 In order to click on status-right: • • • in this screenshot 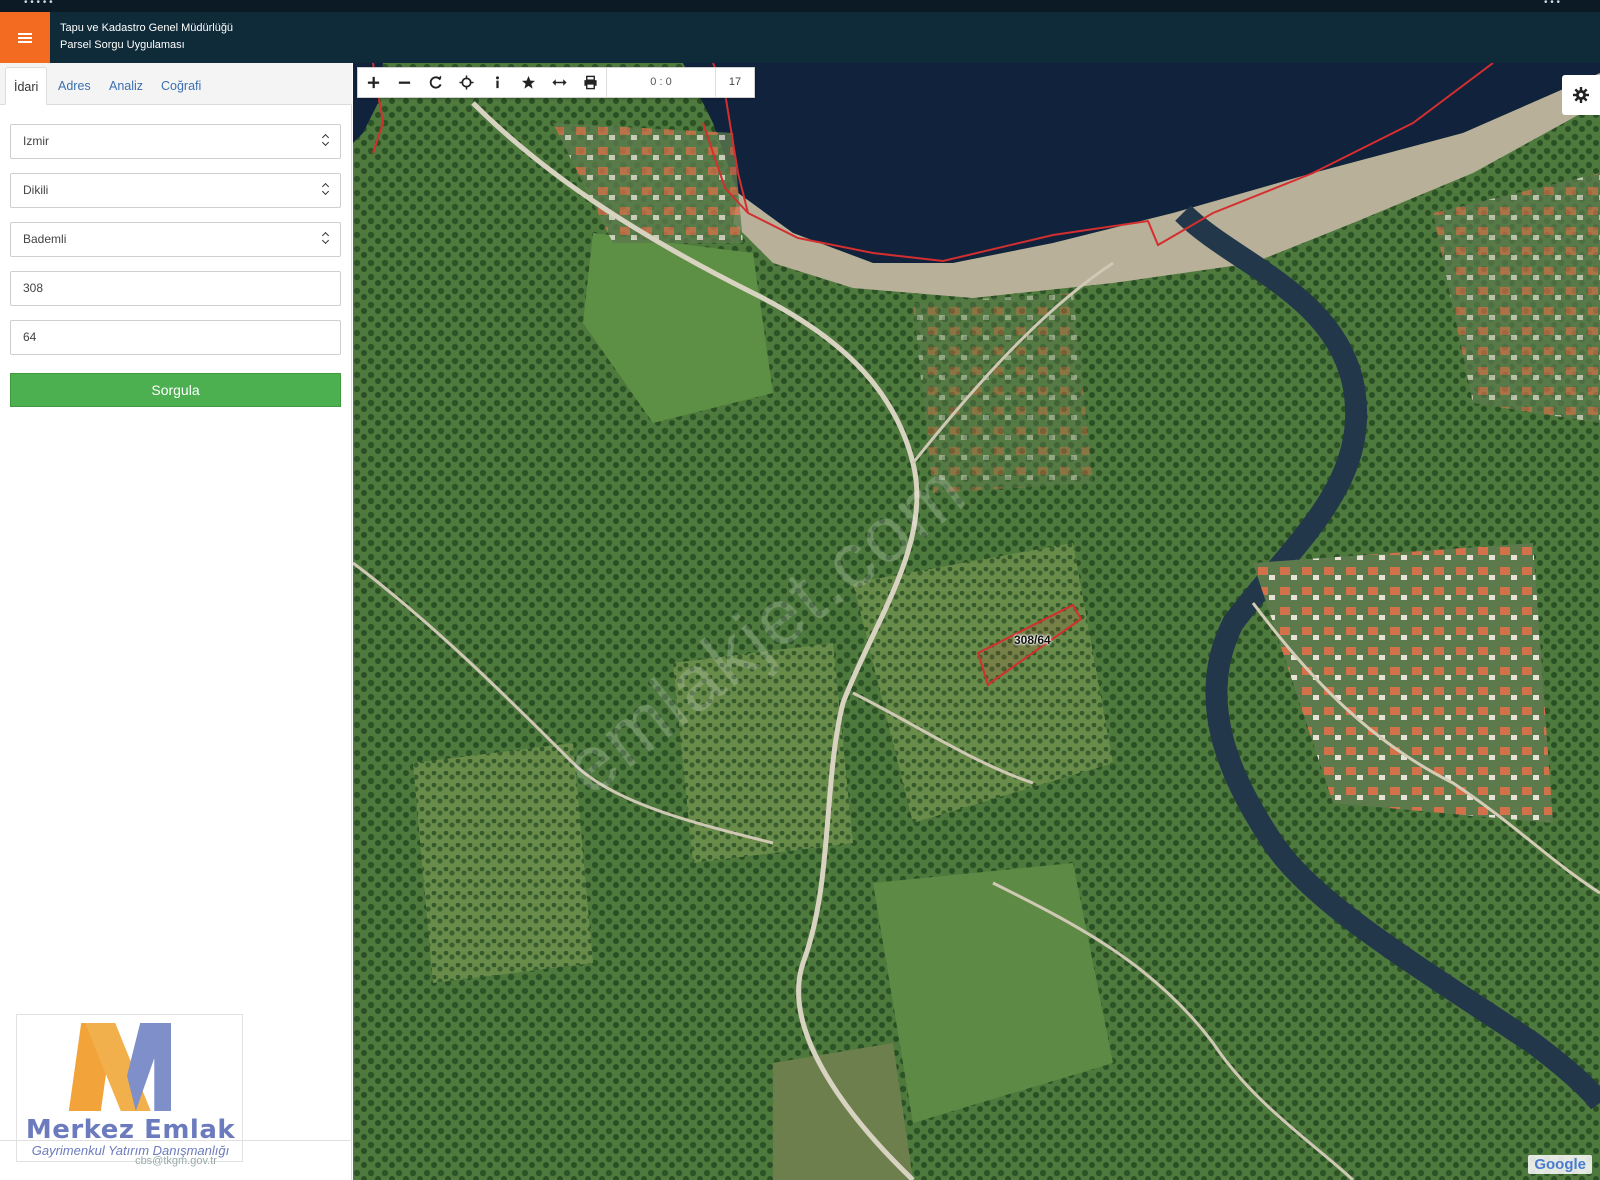, I will do `click(1551, 4)`.